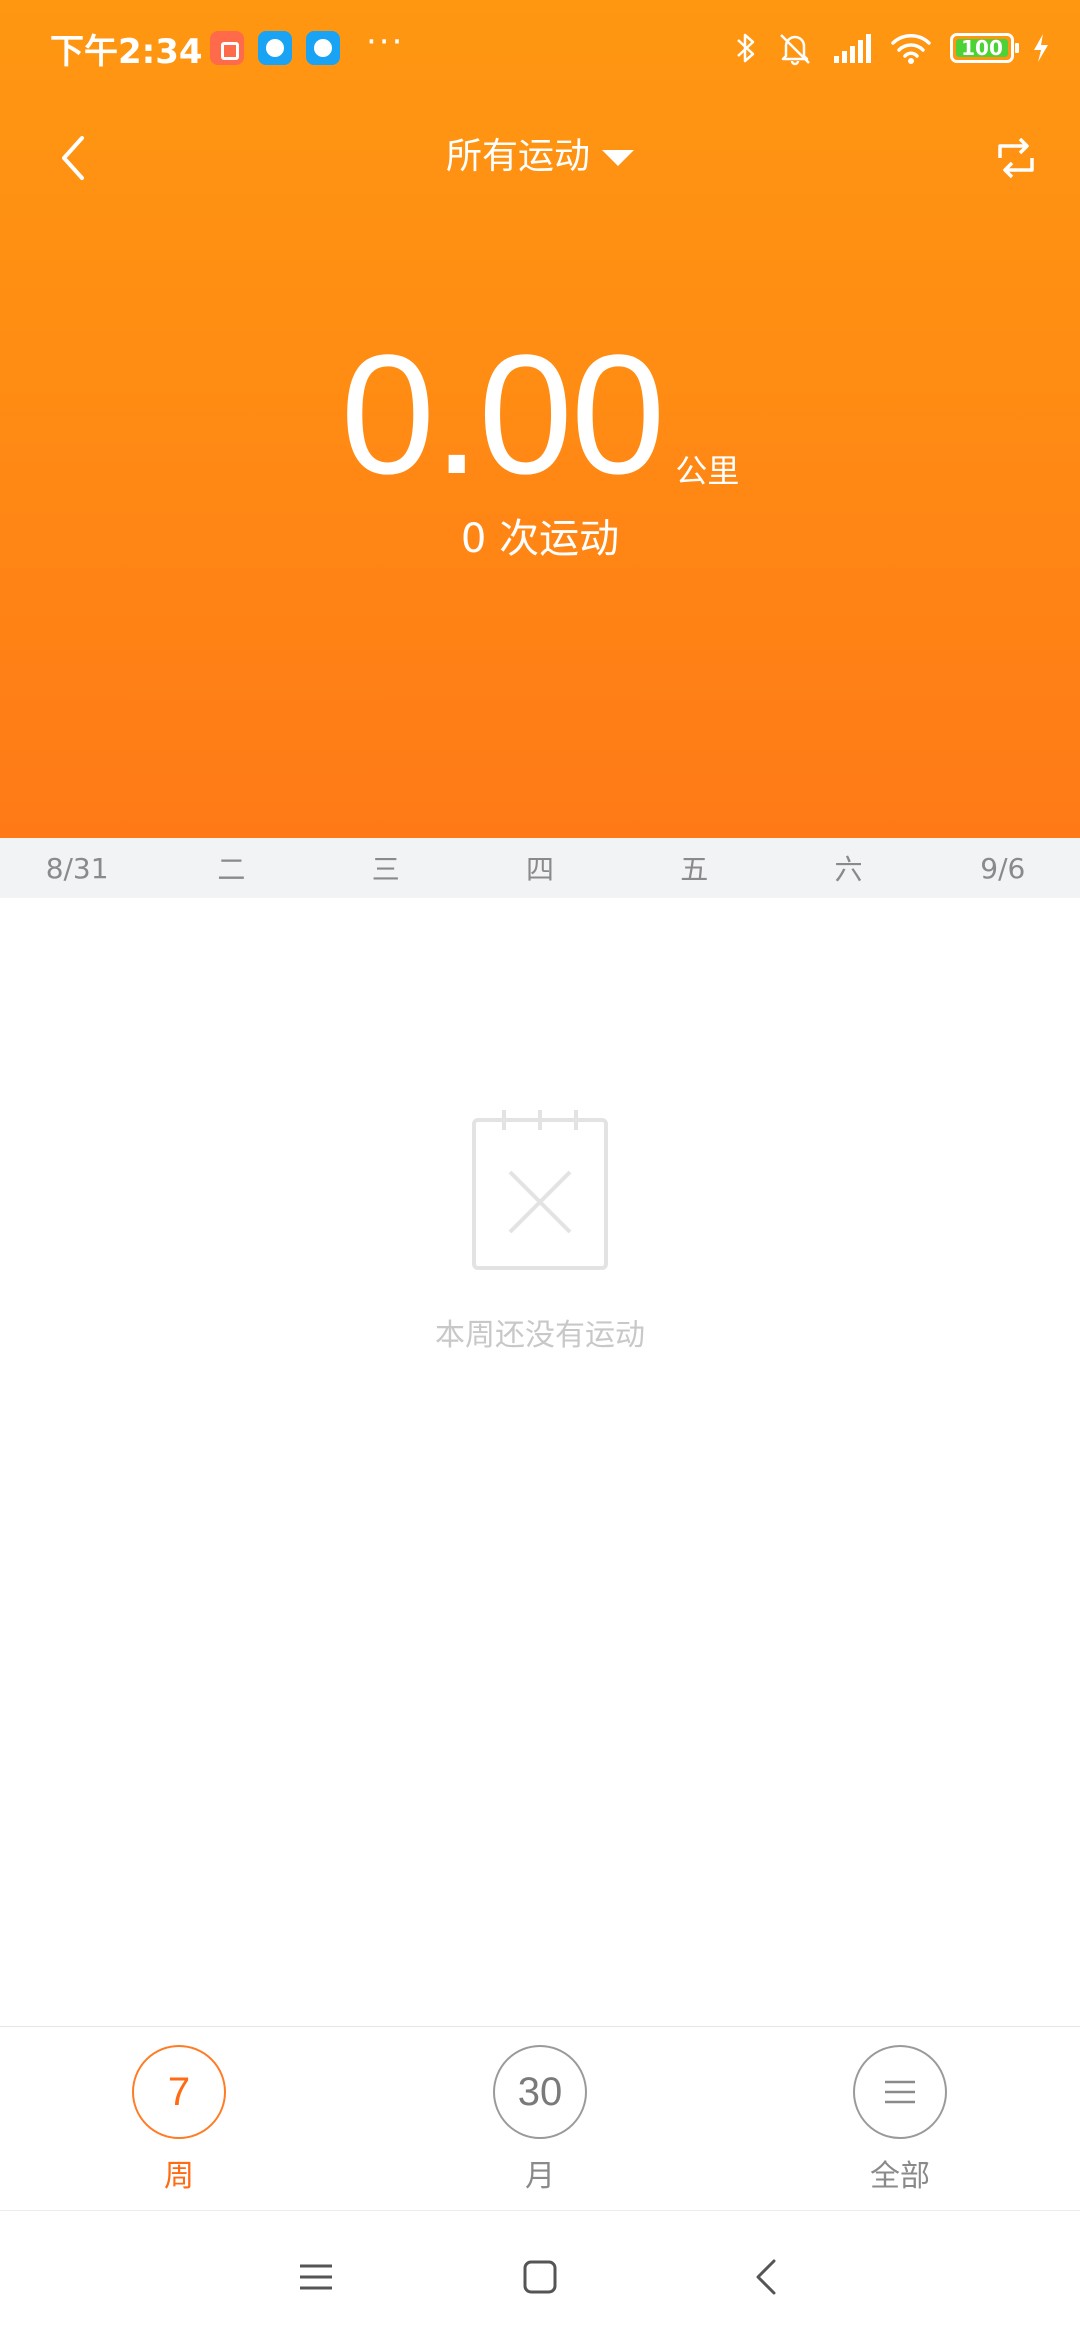  I want to click on period-tab-bar: 7 周 30 月 全部, so click(540, 2118).